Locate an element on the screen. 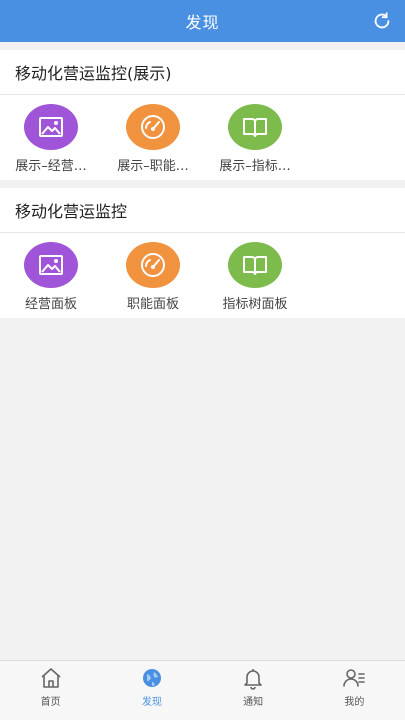 The height and width of the screenshot is (720, 405). tab-notifications: 通知 is located at coordinates (253, 690).